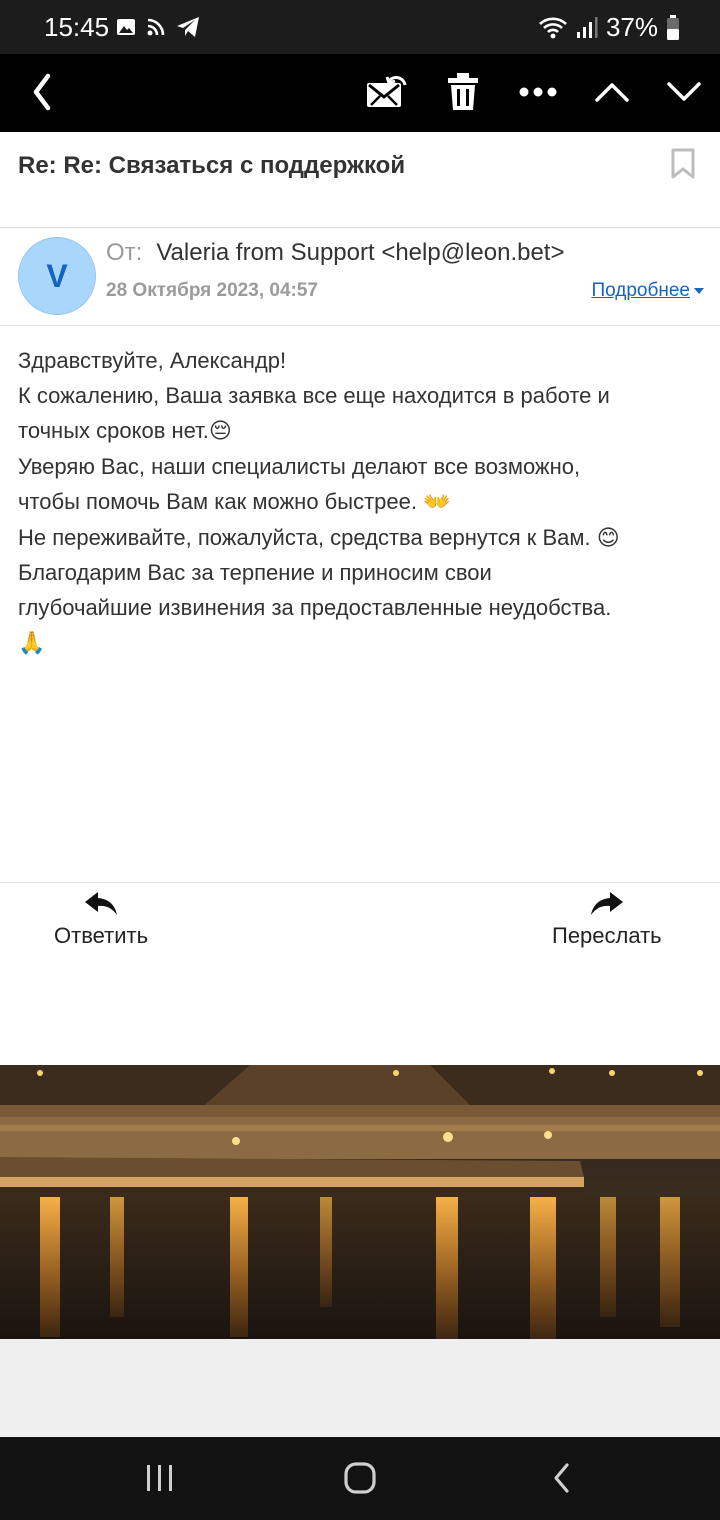 The image size is (720, 1520). Describe the element at coordinates (673, 27) in the screenshot. I see `battery-icon` at that location.